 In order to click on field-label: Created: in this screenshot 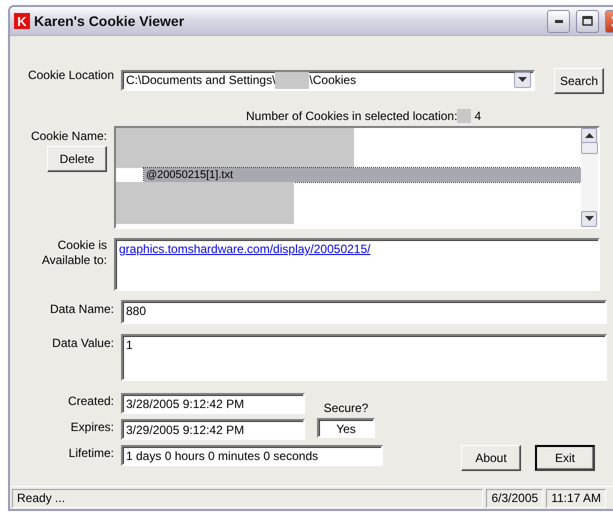, I will do `click(90, 401)`.